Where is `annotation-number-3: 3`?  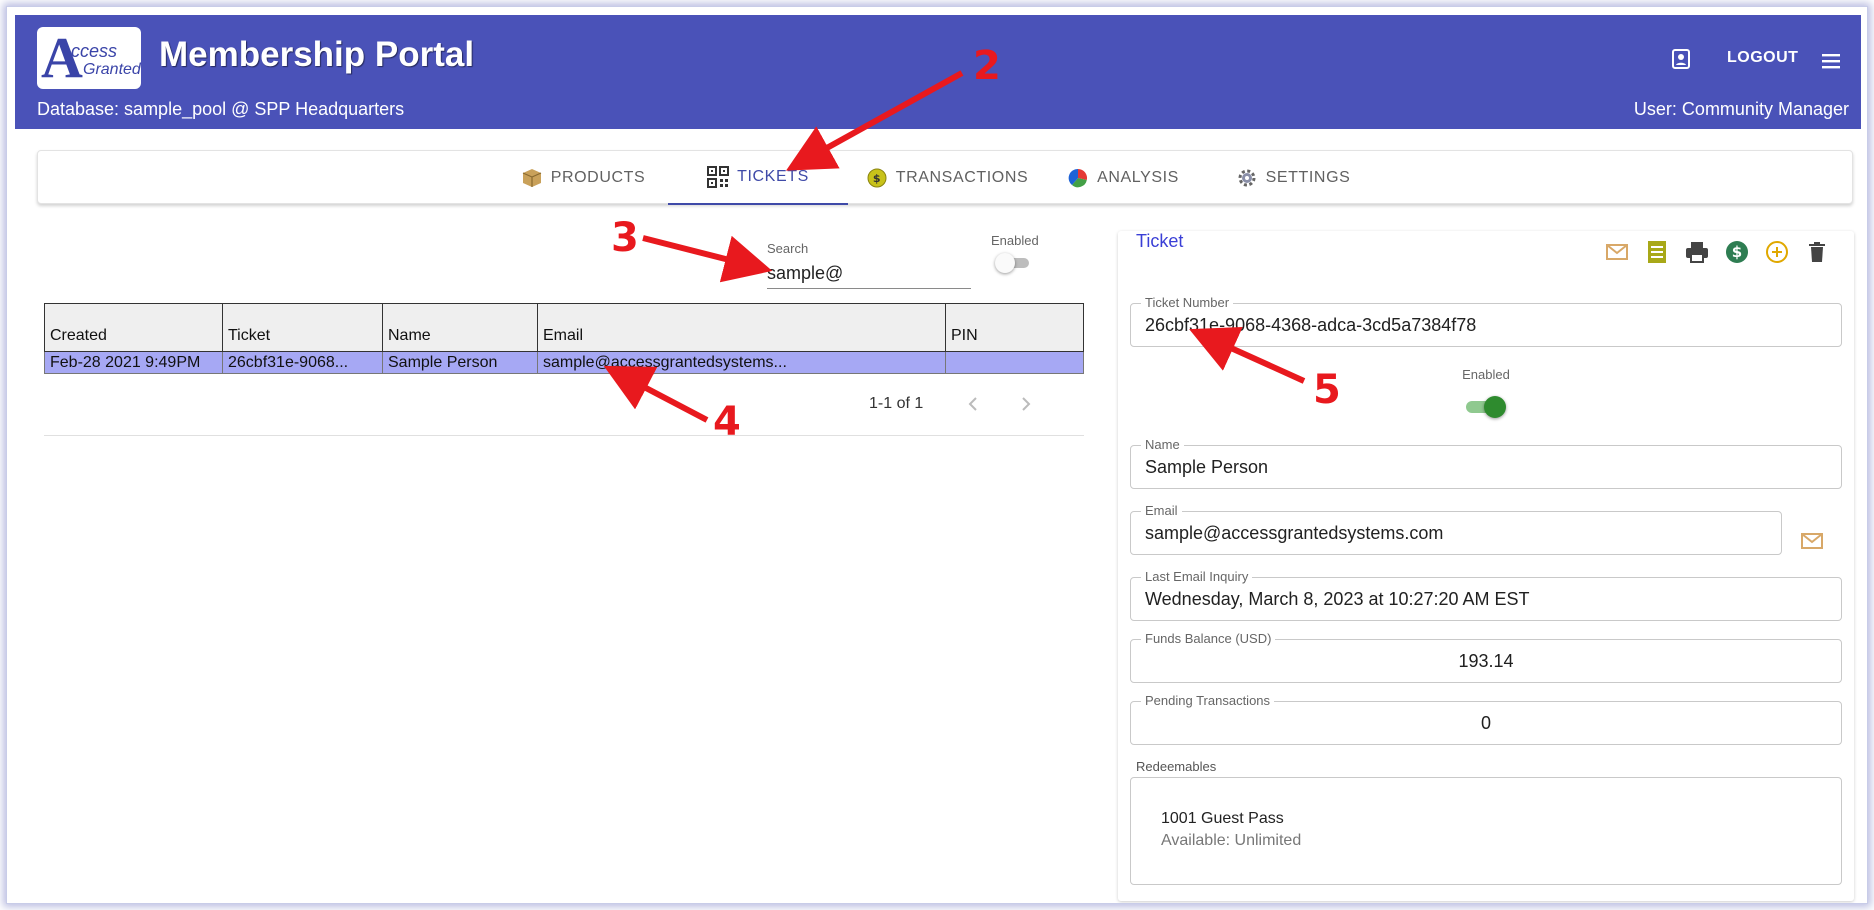 annotation-number-3: 3 is located at coordinates (625, 238).